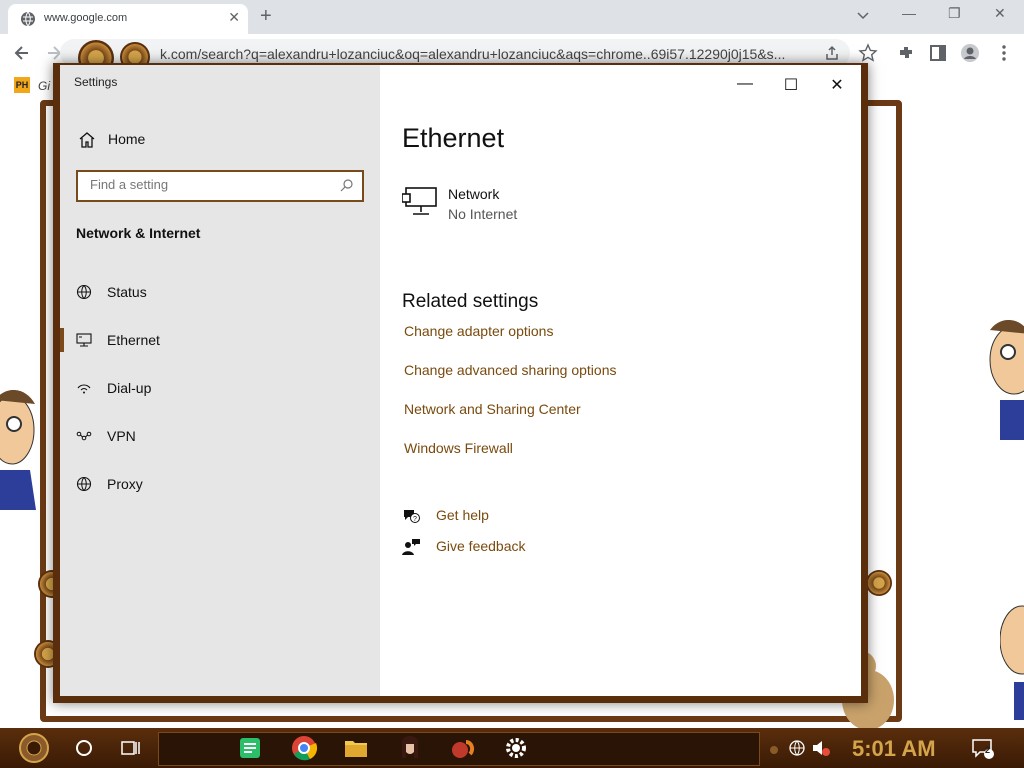 Image resolution: width=1024 pixels, height=768 pixels. Describe the element at coordinates (988, 750) in the screenshot. I see `notification-count: 2` at that location.